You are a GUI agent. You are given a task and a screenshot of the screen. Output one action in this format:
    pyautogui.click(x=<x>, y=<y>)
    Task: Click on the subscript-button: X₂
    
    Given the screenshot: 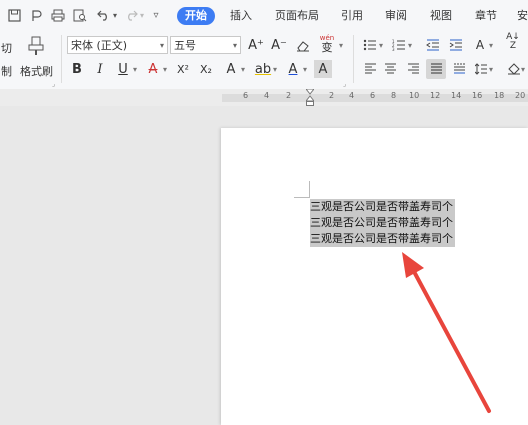 What is the action you would take?
    pyautogui.click(x=206, y=69)
    